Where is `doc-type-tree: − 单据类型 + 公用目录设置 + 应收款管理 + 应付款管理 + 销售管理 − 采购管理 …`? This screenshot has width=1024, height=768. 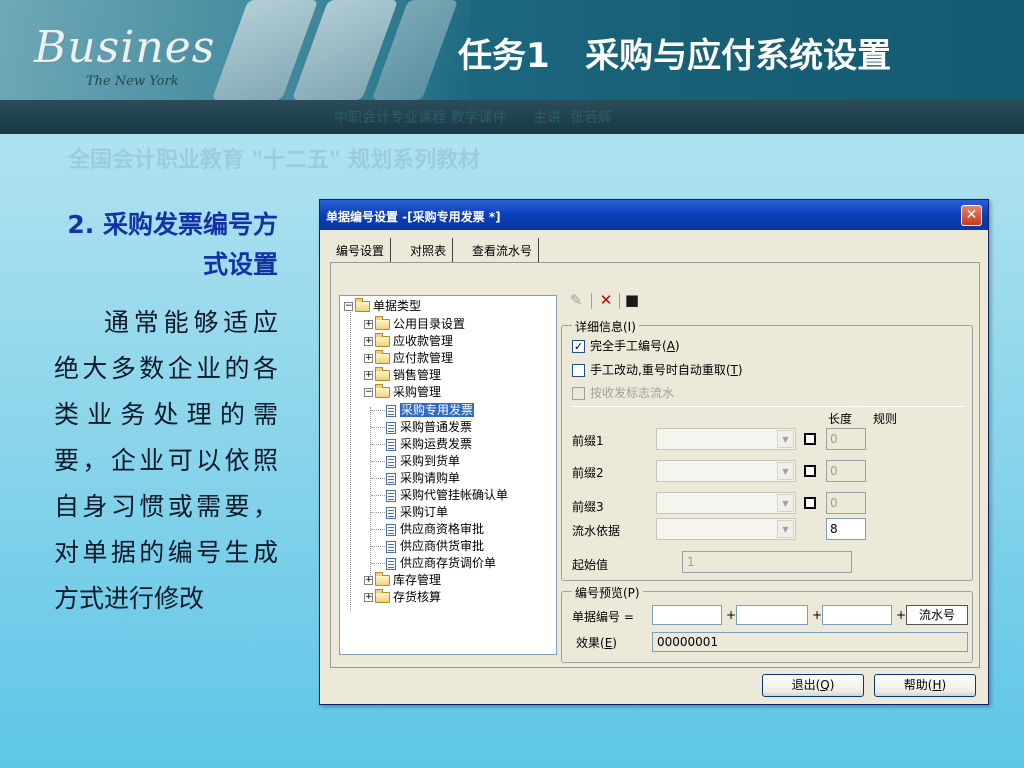 doc-type-tree: − 单据类型 + 公用目录设置 + 应收款管理 + 应付款管理 + 销售管理 − 采购管理 … is located at coordinates (448, 475).